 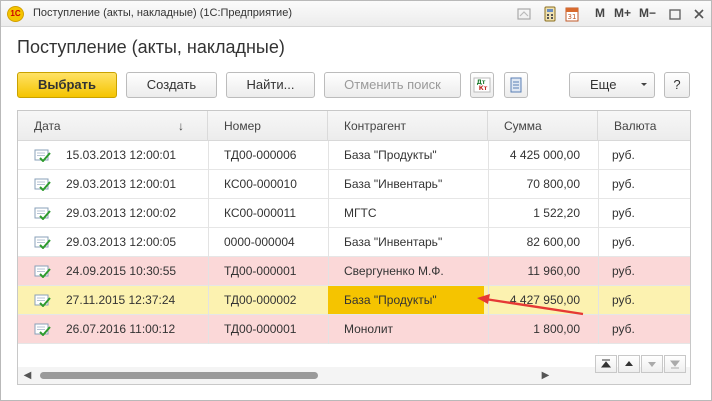 What do you see at coordinates (677, 85) in the screenshot?
I see `help-button: ?` at bounding box center [677, 85].